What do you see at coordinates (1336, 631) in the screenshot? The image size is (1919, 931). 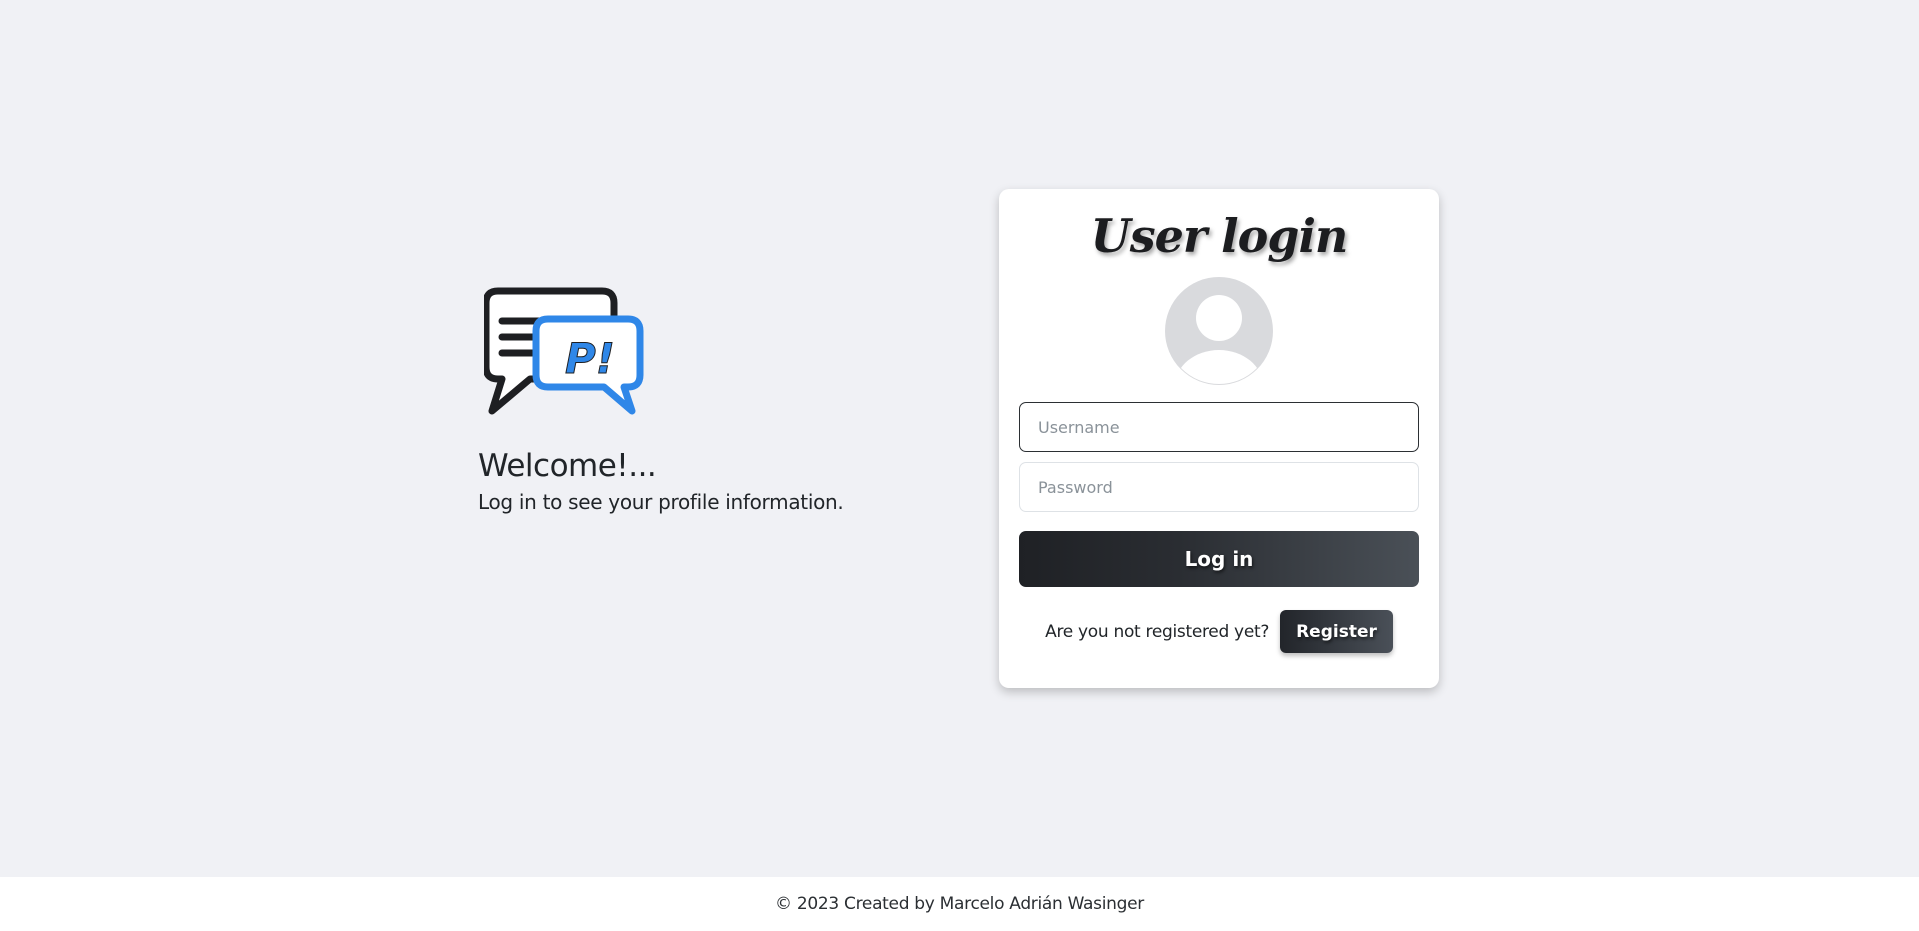 I see `register-button: Register` at bounding box center [1336, 631].